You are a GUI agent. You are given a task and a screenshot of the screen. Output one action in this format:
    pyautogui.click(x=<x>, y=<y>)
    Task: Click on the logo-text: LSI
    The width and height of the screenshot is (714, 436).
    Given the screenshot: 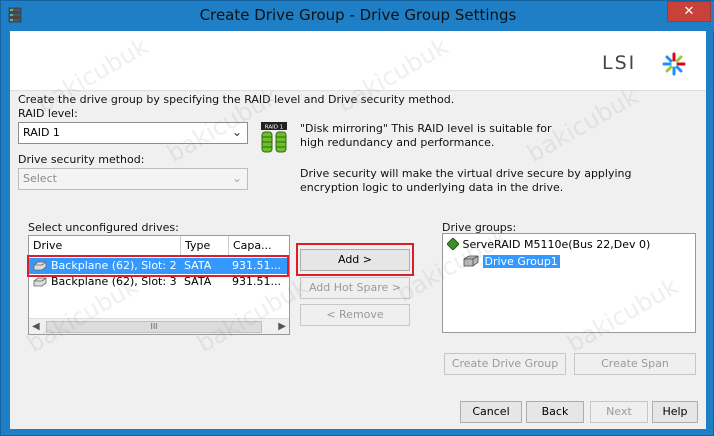 What is the action you would take?
    pyautogui.click(x=619, y=63)
    